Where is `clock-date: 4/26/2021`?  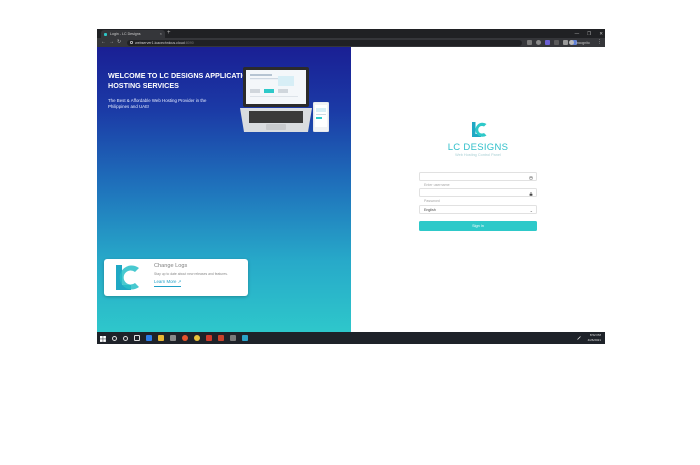 clock-date: 4/26/2021 is located at coordinates (594, 339).